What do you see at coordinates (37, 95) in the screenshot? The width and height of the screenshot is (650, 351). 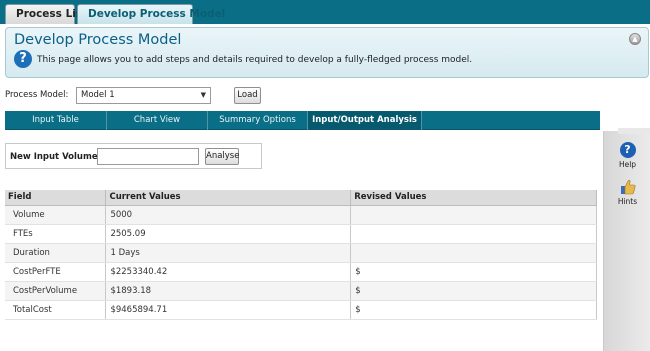 I see `process-model-label: Process Model:` at bounding box center [37, 95].